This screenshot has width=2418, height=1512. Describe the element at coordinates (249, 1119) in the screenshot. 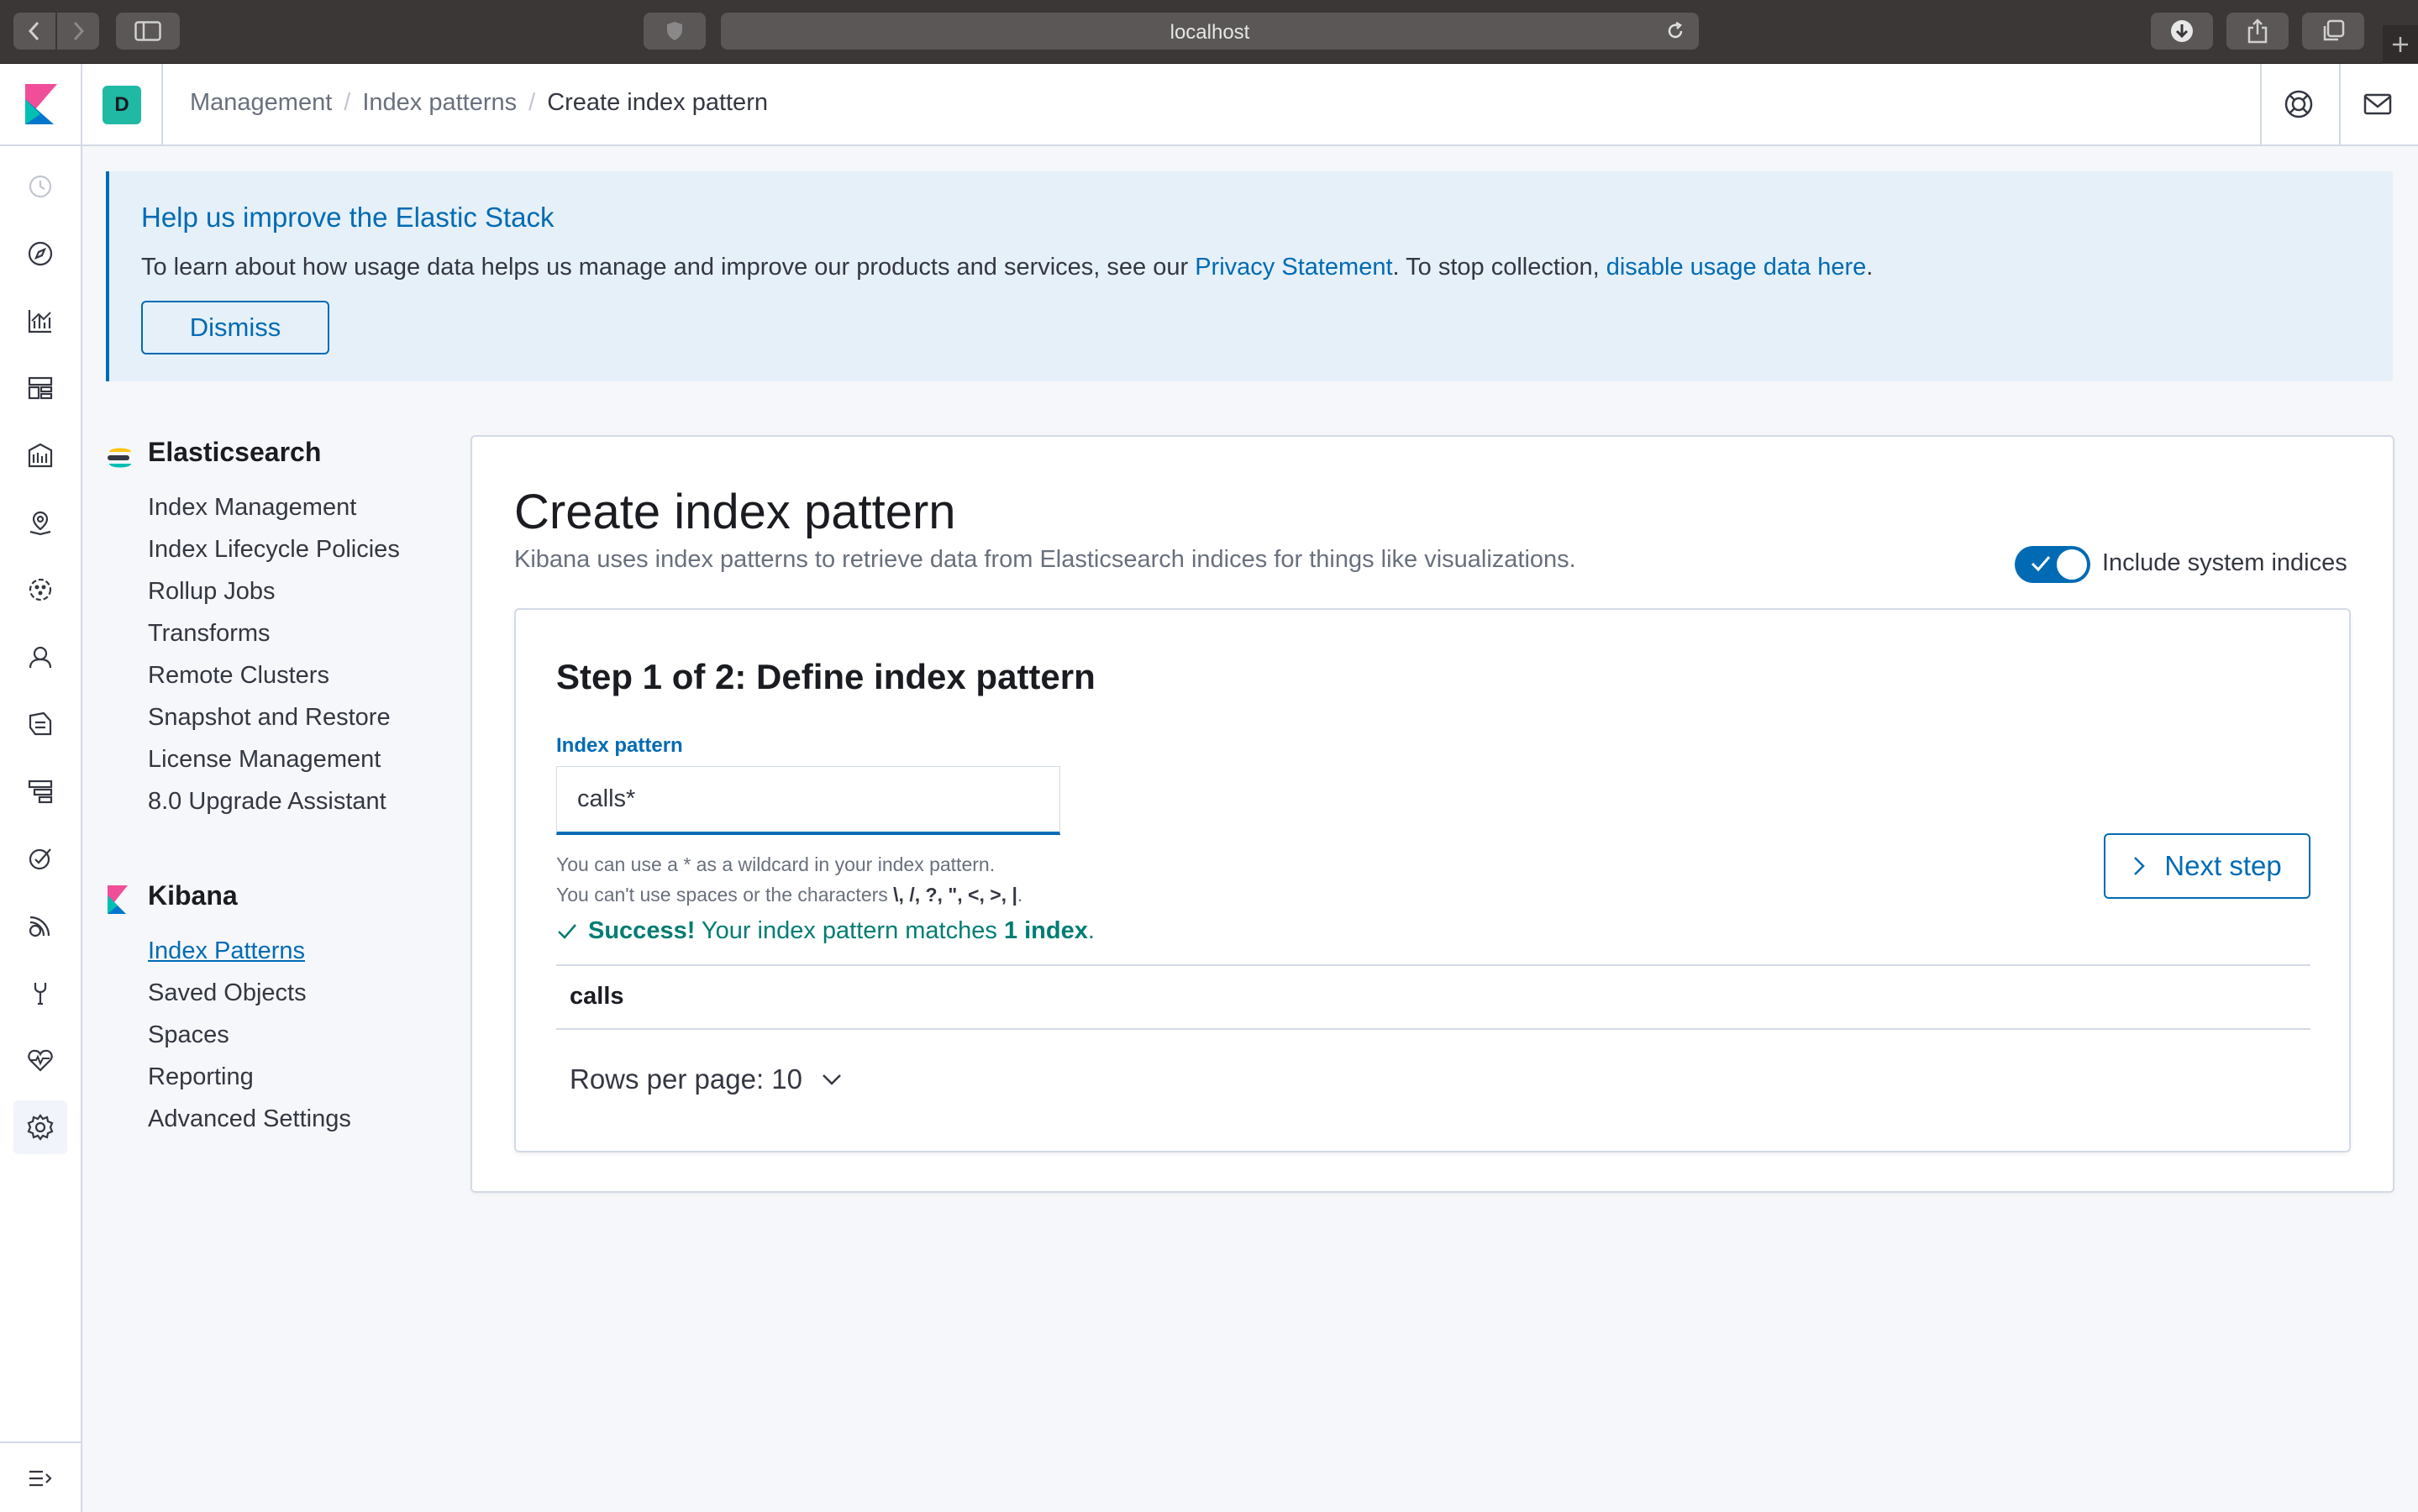

I see `side-menu-item-advanced-settings: Advanced Settings` at that location.